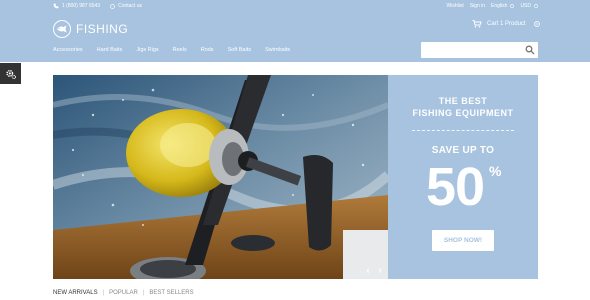 The height and width of the screenshot is (300, 590). Describe the element at coordinates (368, 271) in the screenshot. I see `slider-prev-button: ‹` at that location.